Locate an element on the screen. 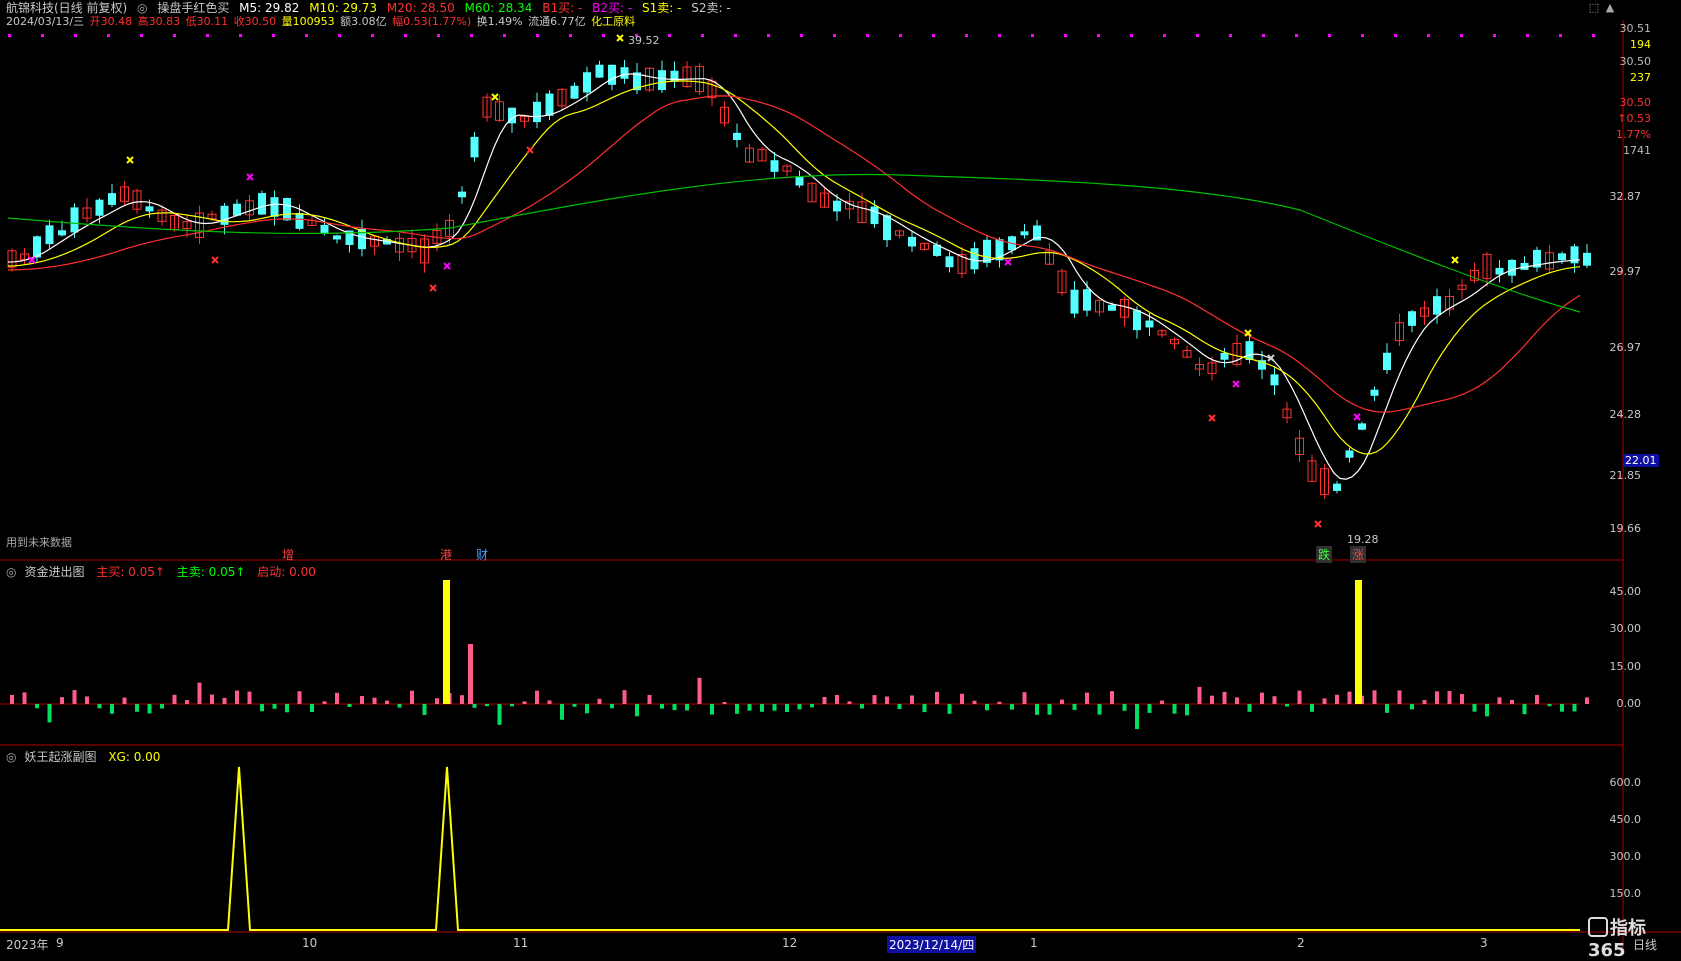 This screenshot has width=1681, height=961. panel3-title: 妖王起涨副图 is located at coordinates (60, 757).